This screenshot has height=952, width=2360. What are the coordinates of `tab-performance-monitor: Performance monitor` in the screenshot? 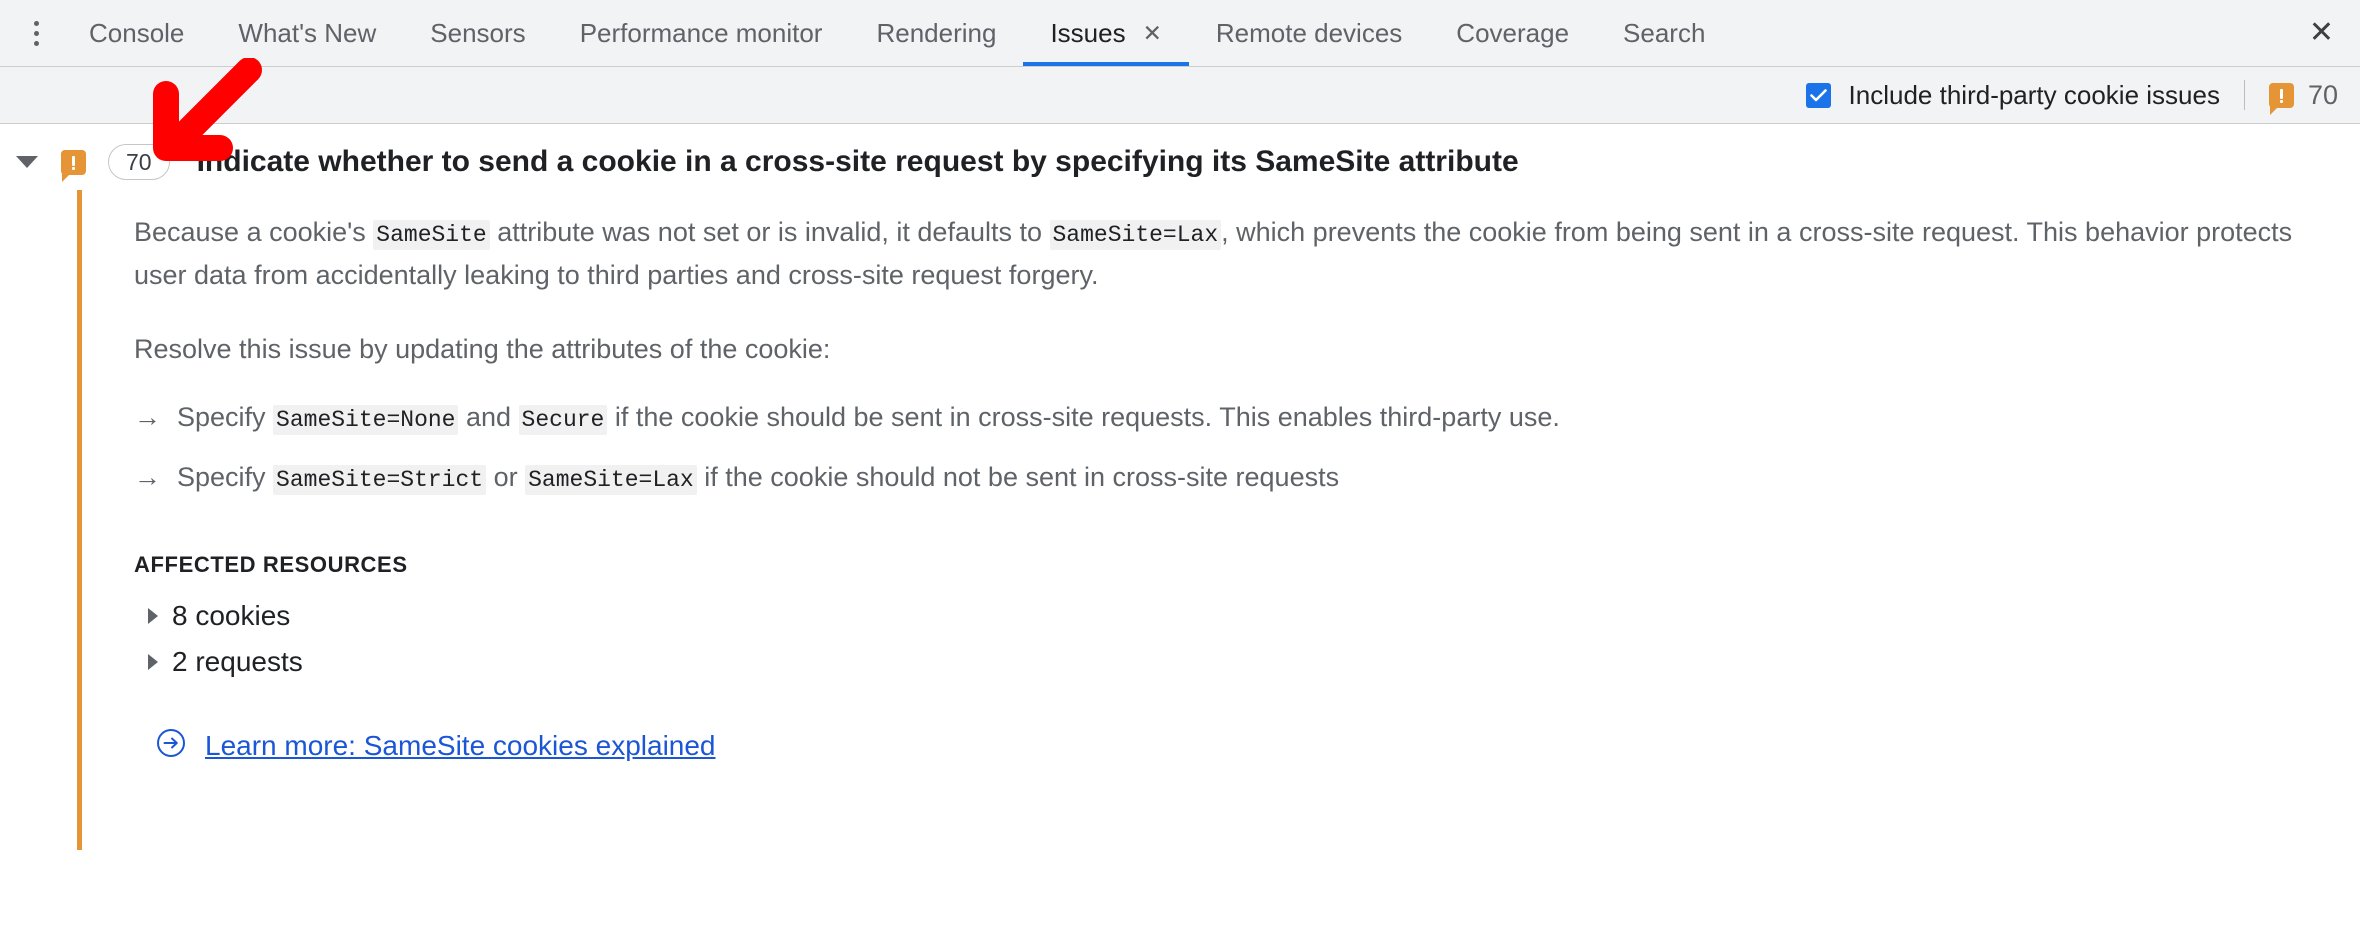 It's located at (701, 33).